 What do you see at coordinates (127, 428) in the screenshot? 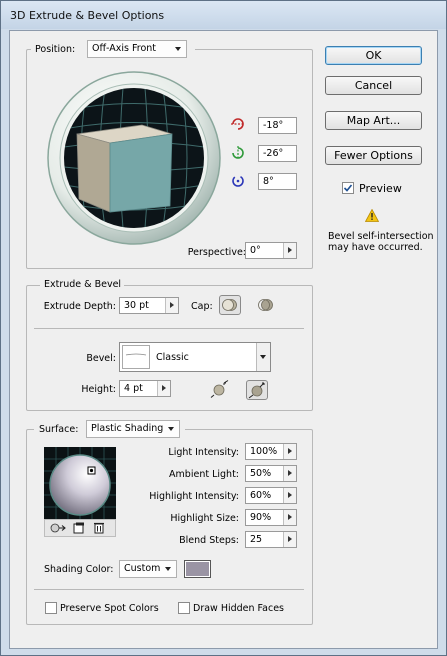
I see `surface-dropdown-value: Plastic Shading` at bounding box center [127, 428].